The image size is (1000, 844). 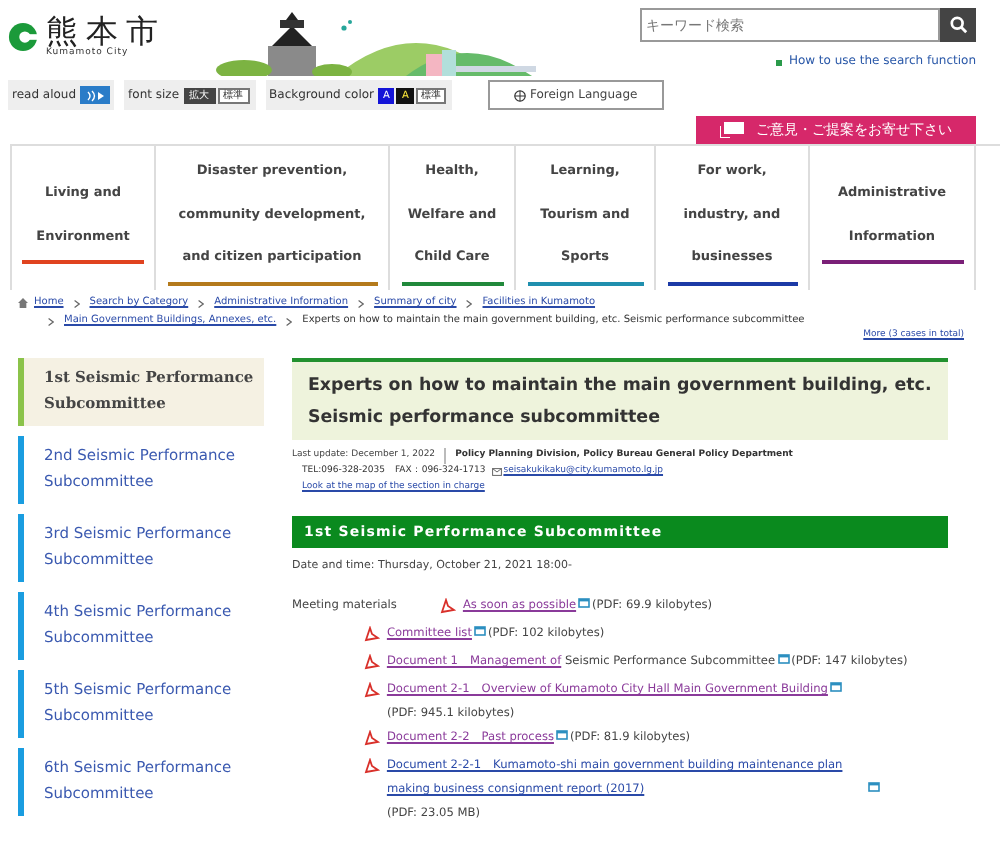 I want to click on city-name: 熊本市, so click(x=106, y=30).